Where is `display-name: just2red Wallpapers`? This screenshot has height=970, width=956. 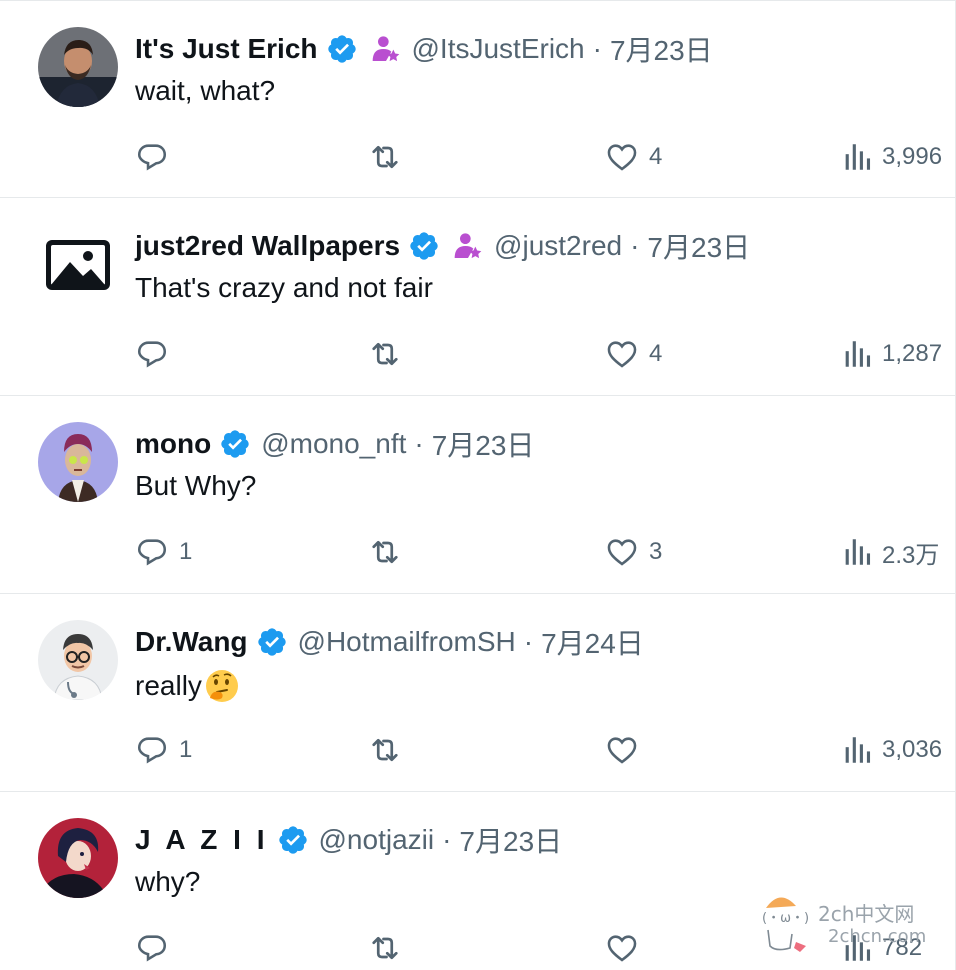 display-name: just2red Wallpapers is located at coordinates (267, 246).